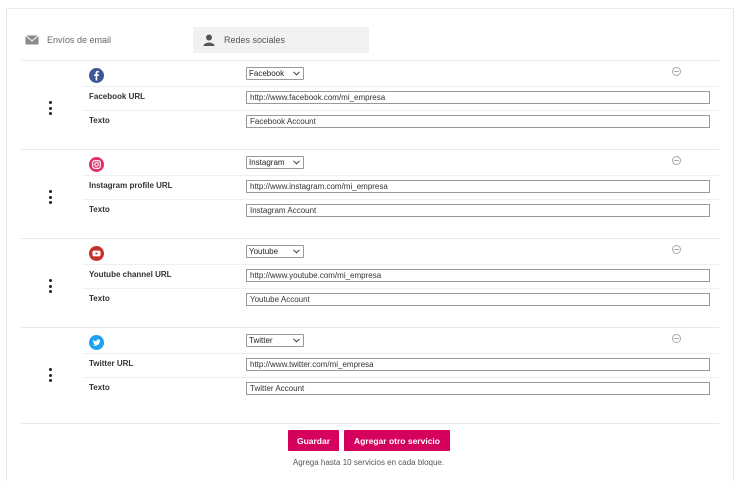  I want to click on url-input: http://www.facebook.com/mi_empresa, so click(478, 97).